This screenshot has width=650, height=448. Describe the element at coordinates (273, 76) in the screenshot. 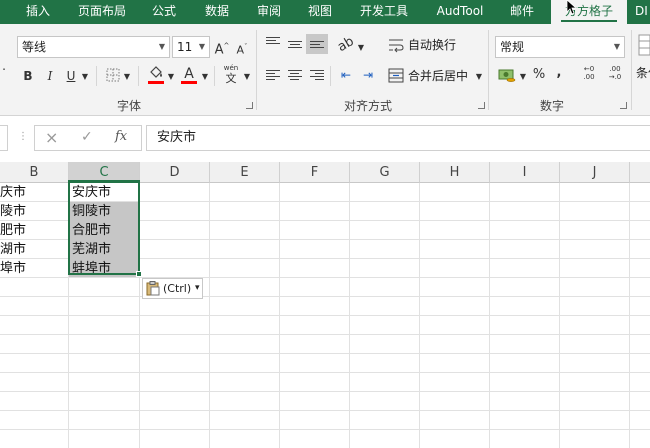

I see `align-left-icon` at that location.